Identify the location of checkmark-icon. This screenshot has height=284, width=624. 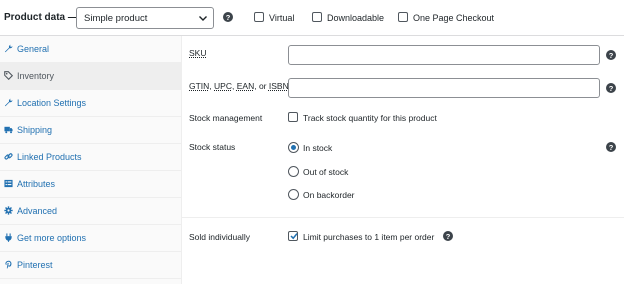
(294, 236).